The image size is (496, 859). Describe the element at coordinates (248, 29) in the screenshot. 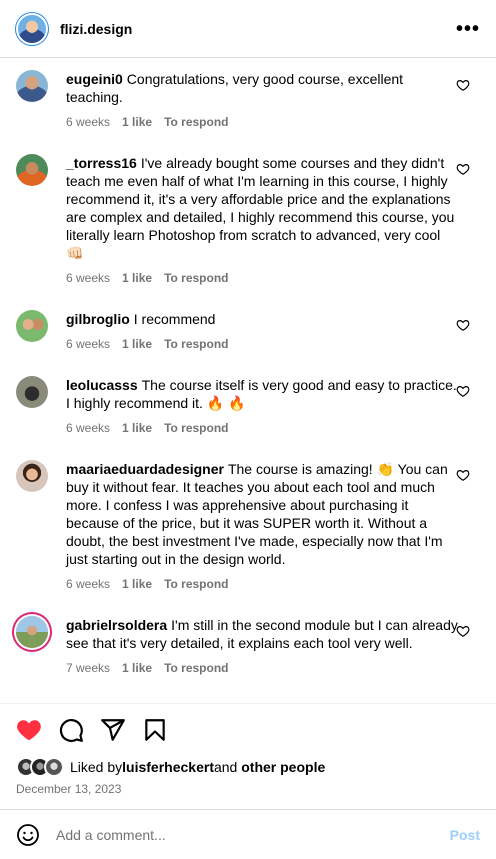

I see `post-header: flizi.design •••` at that location.